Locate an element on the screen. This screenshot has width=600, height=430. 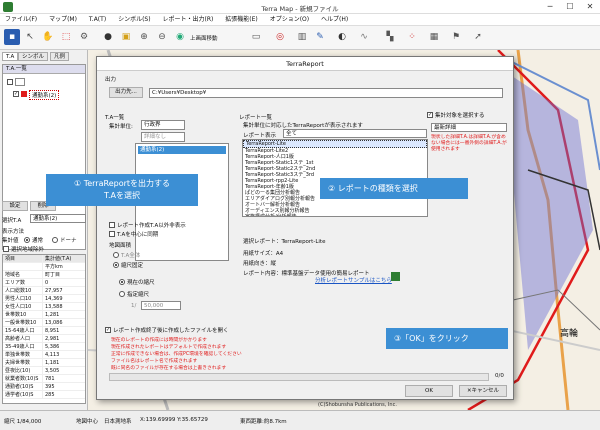
tab-symbol: シンボル is located at coordinates (33, 56).